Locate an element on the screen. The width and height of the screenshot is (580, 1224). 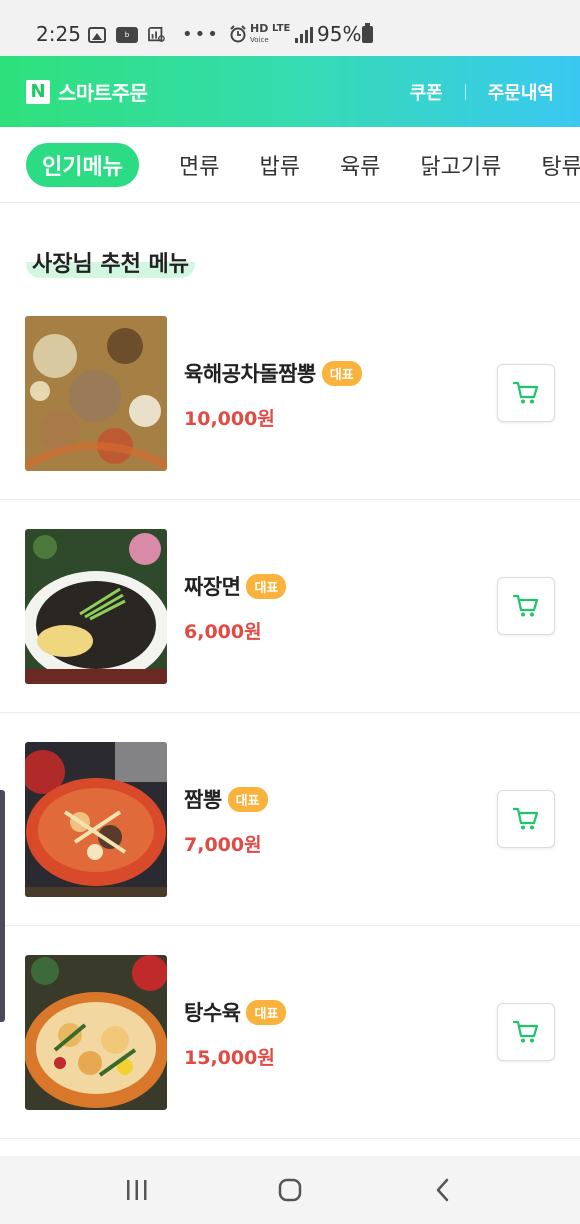
back-button is located at coordinates (443, 1190).